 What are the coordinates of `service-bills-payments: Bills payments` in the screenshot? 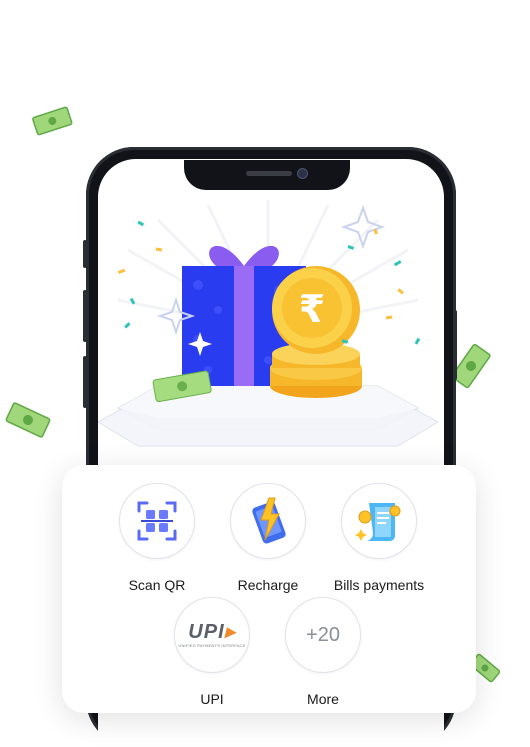 It's located at (379, 538).